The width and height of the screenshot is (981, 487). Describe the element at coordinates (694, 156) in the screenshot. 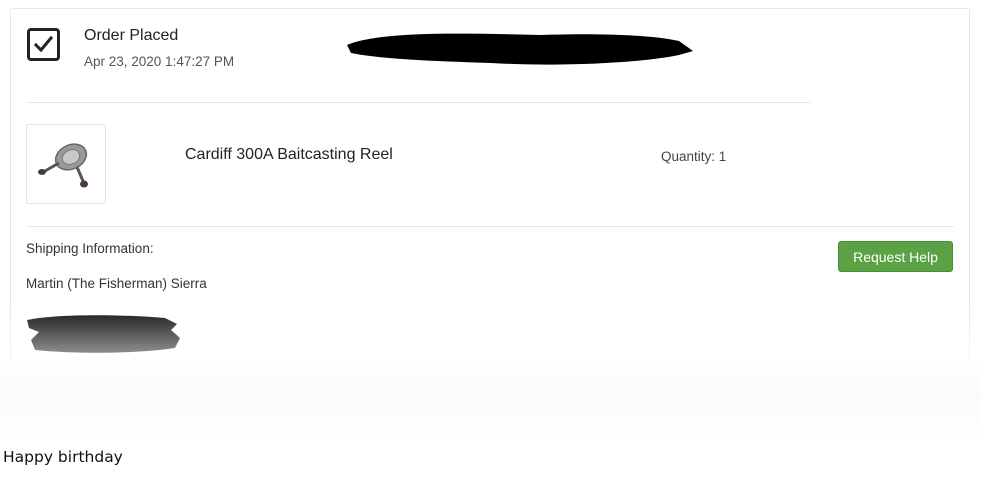

I see `quantity-label: Quantity: 1` at that location.